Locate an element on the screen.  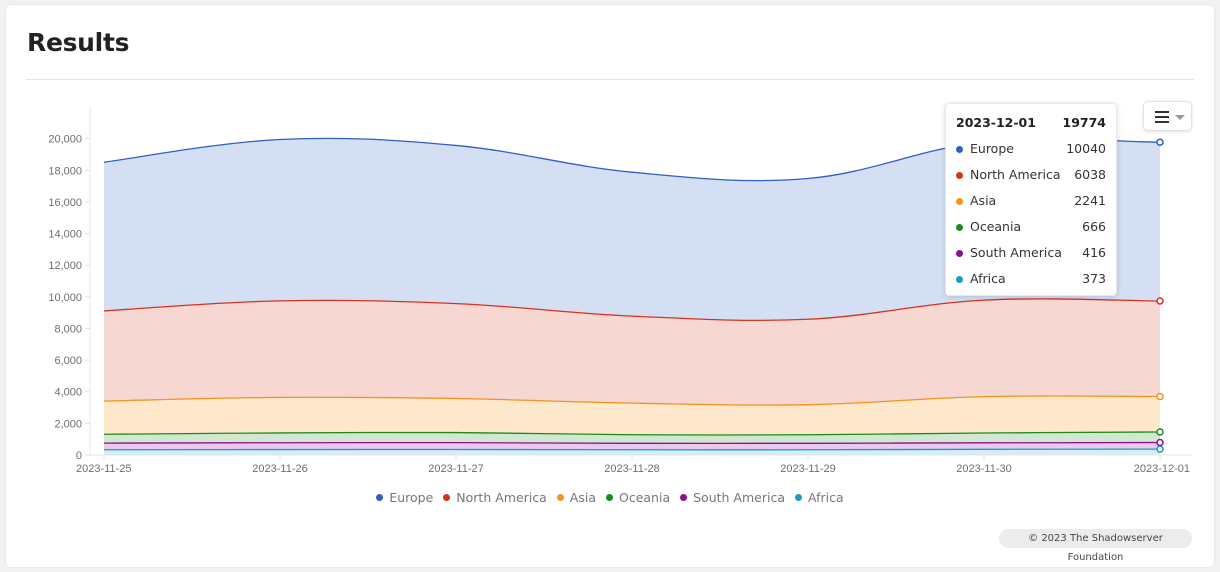
legend-label: Europe is located at coordinates (411, 497).